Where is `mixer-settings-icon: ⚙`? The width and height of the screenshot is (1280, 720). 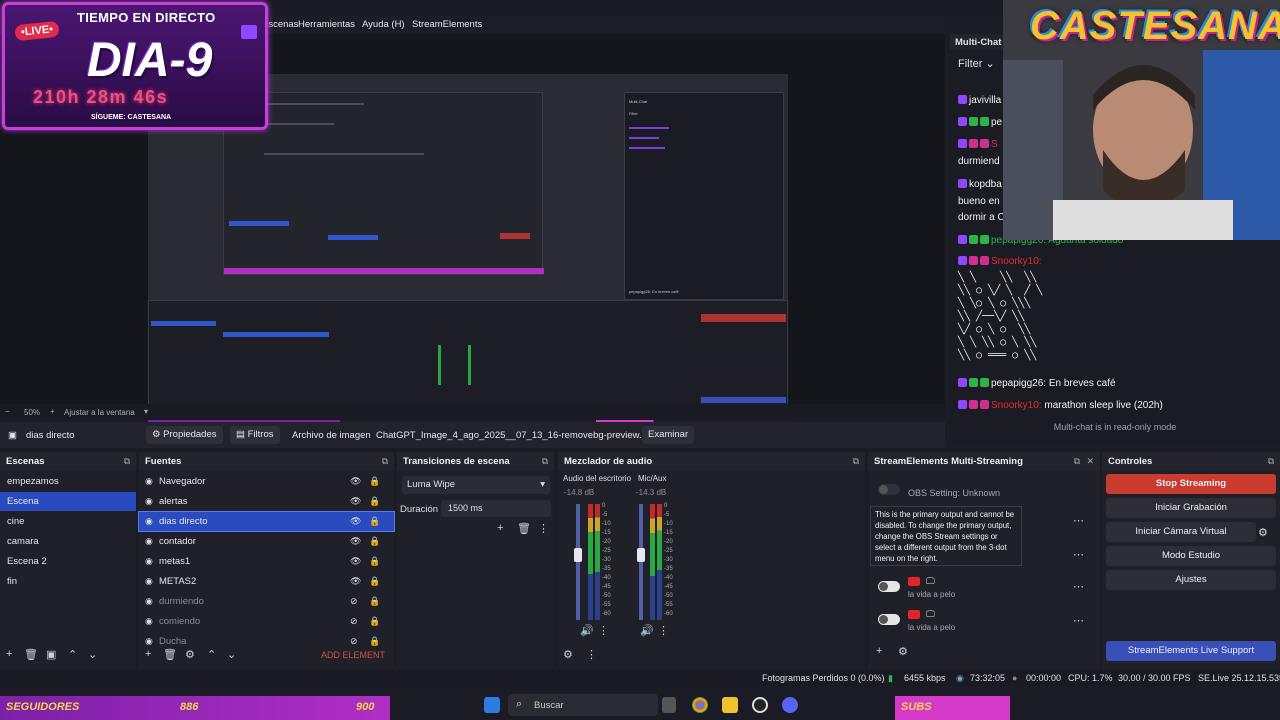
mixer-settings-icon: ⚙ is located at coordinates (568, 654).